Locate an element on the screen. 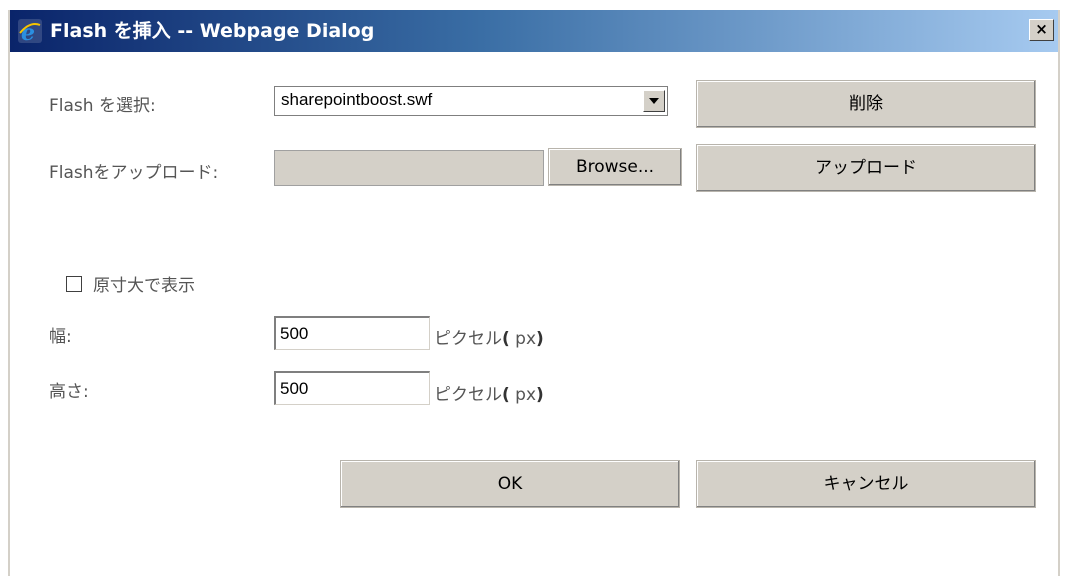  upload-flash-label: Flashをアップロード: is located at coordinates (134, 173).